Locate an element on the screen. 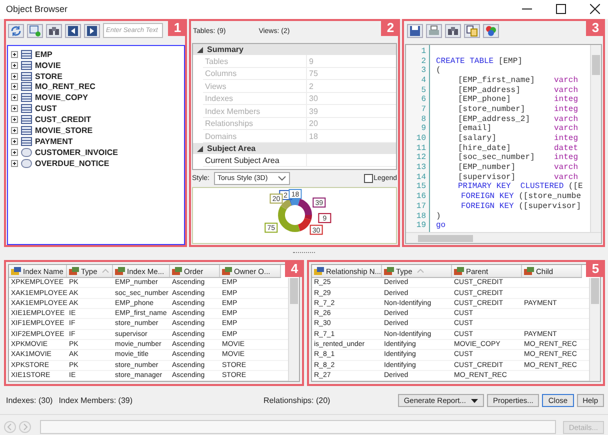  property-value: 2 is located at coordinates (351, 86).